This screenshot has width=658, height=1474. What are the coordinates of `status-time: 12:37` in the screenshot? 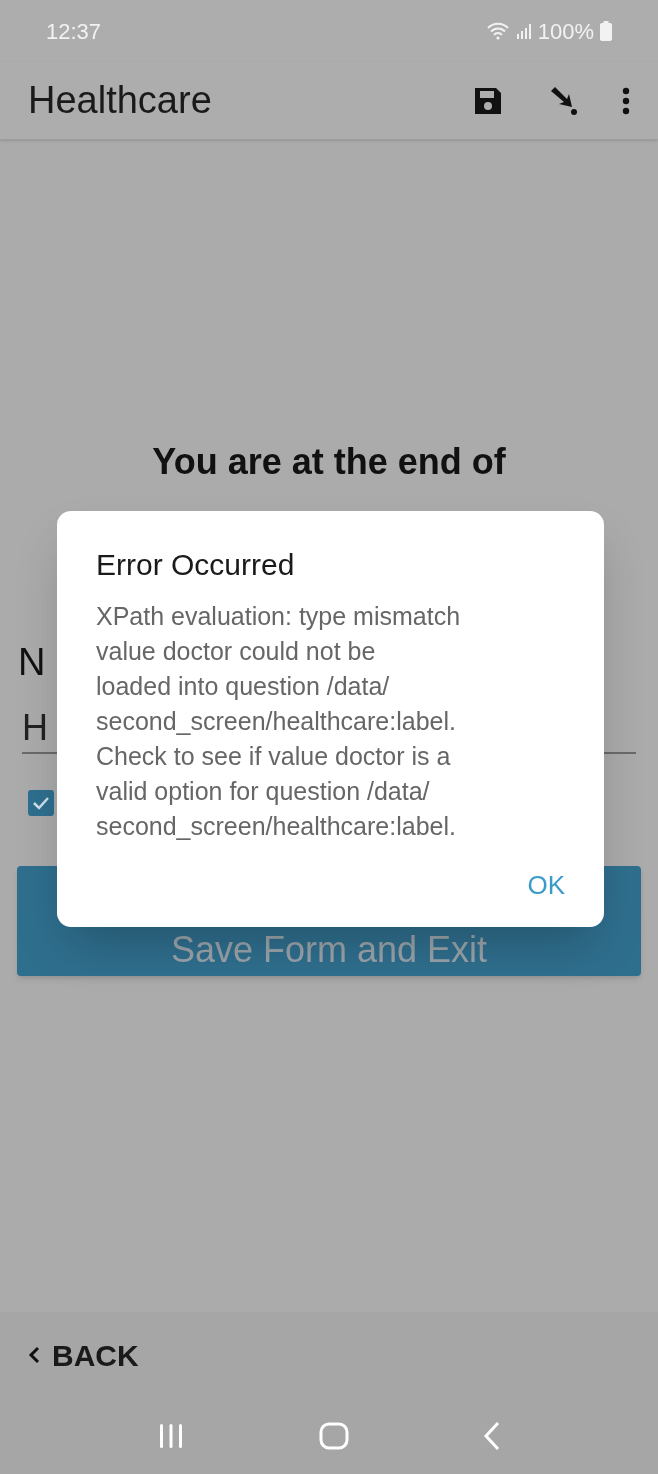 It's located at (74, 31).